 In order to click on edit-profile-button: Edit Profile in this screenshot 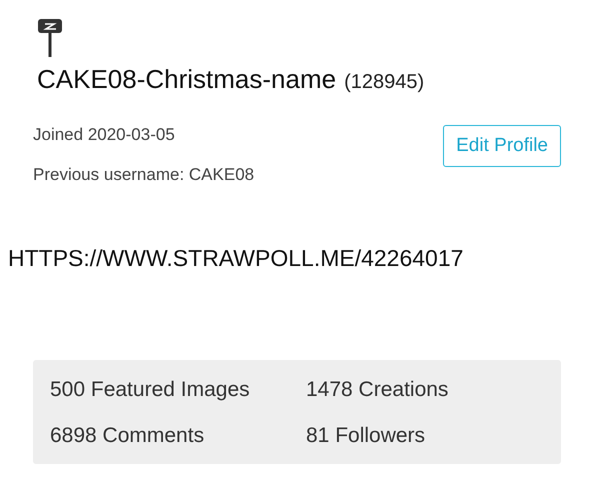, I will do `click(502, 146)`.